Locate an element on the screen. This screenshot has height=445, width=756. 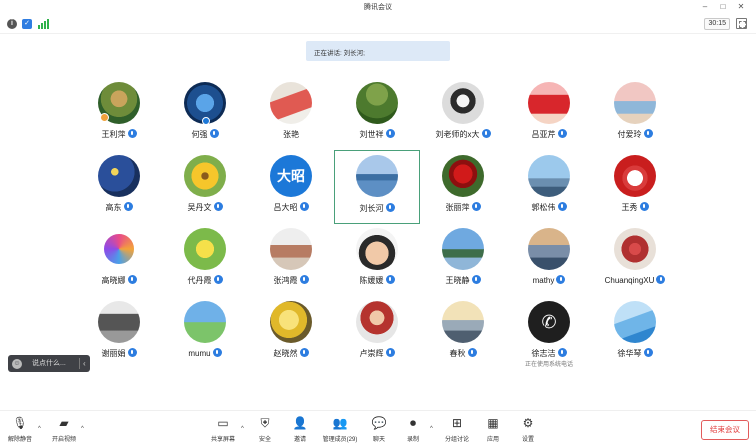
participant-name: 吕大昭 is located at coordinates (285, 207).